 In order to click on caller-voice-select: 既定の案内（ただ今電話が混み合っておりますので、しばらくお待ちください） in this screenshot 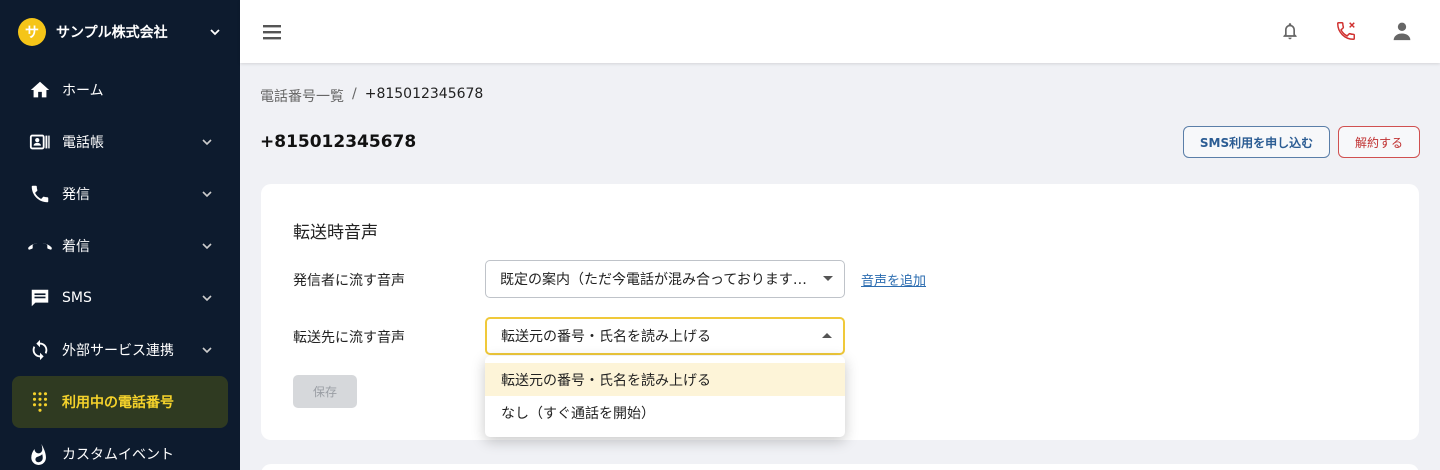, I will do `click(665, 279)`.